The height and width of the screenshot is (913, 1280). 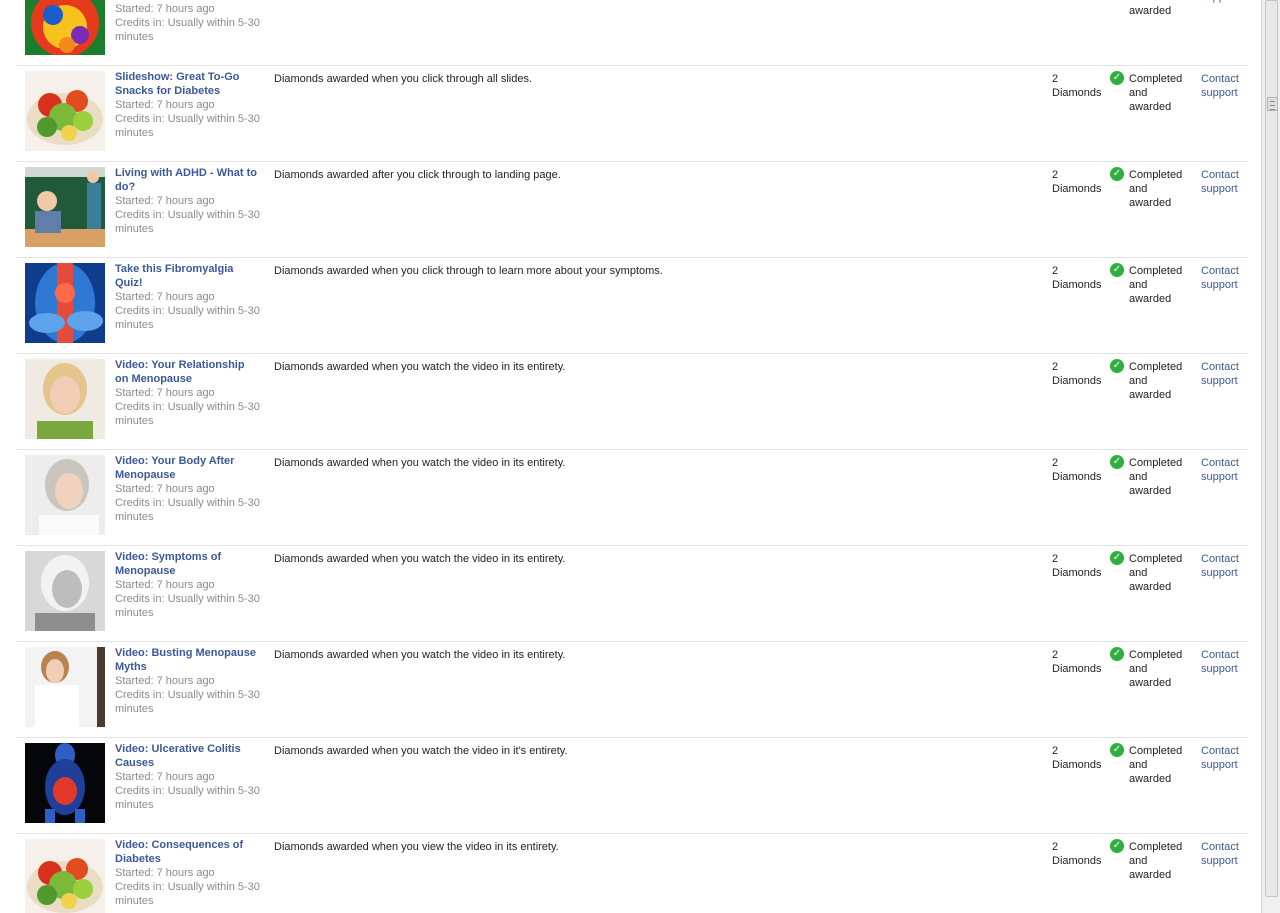 What do you see at coordinates (1272, 104) in the screenshot?
I see `scrollbar-grip-icon` at bounding box center [1272, 104].